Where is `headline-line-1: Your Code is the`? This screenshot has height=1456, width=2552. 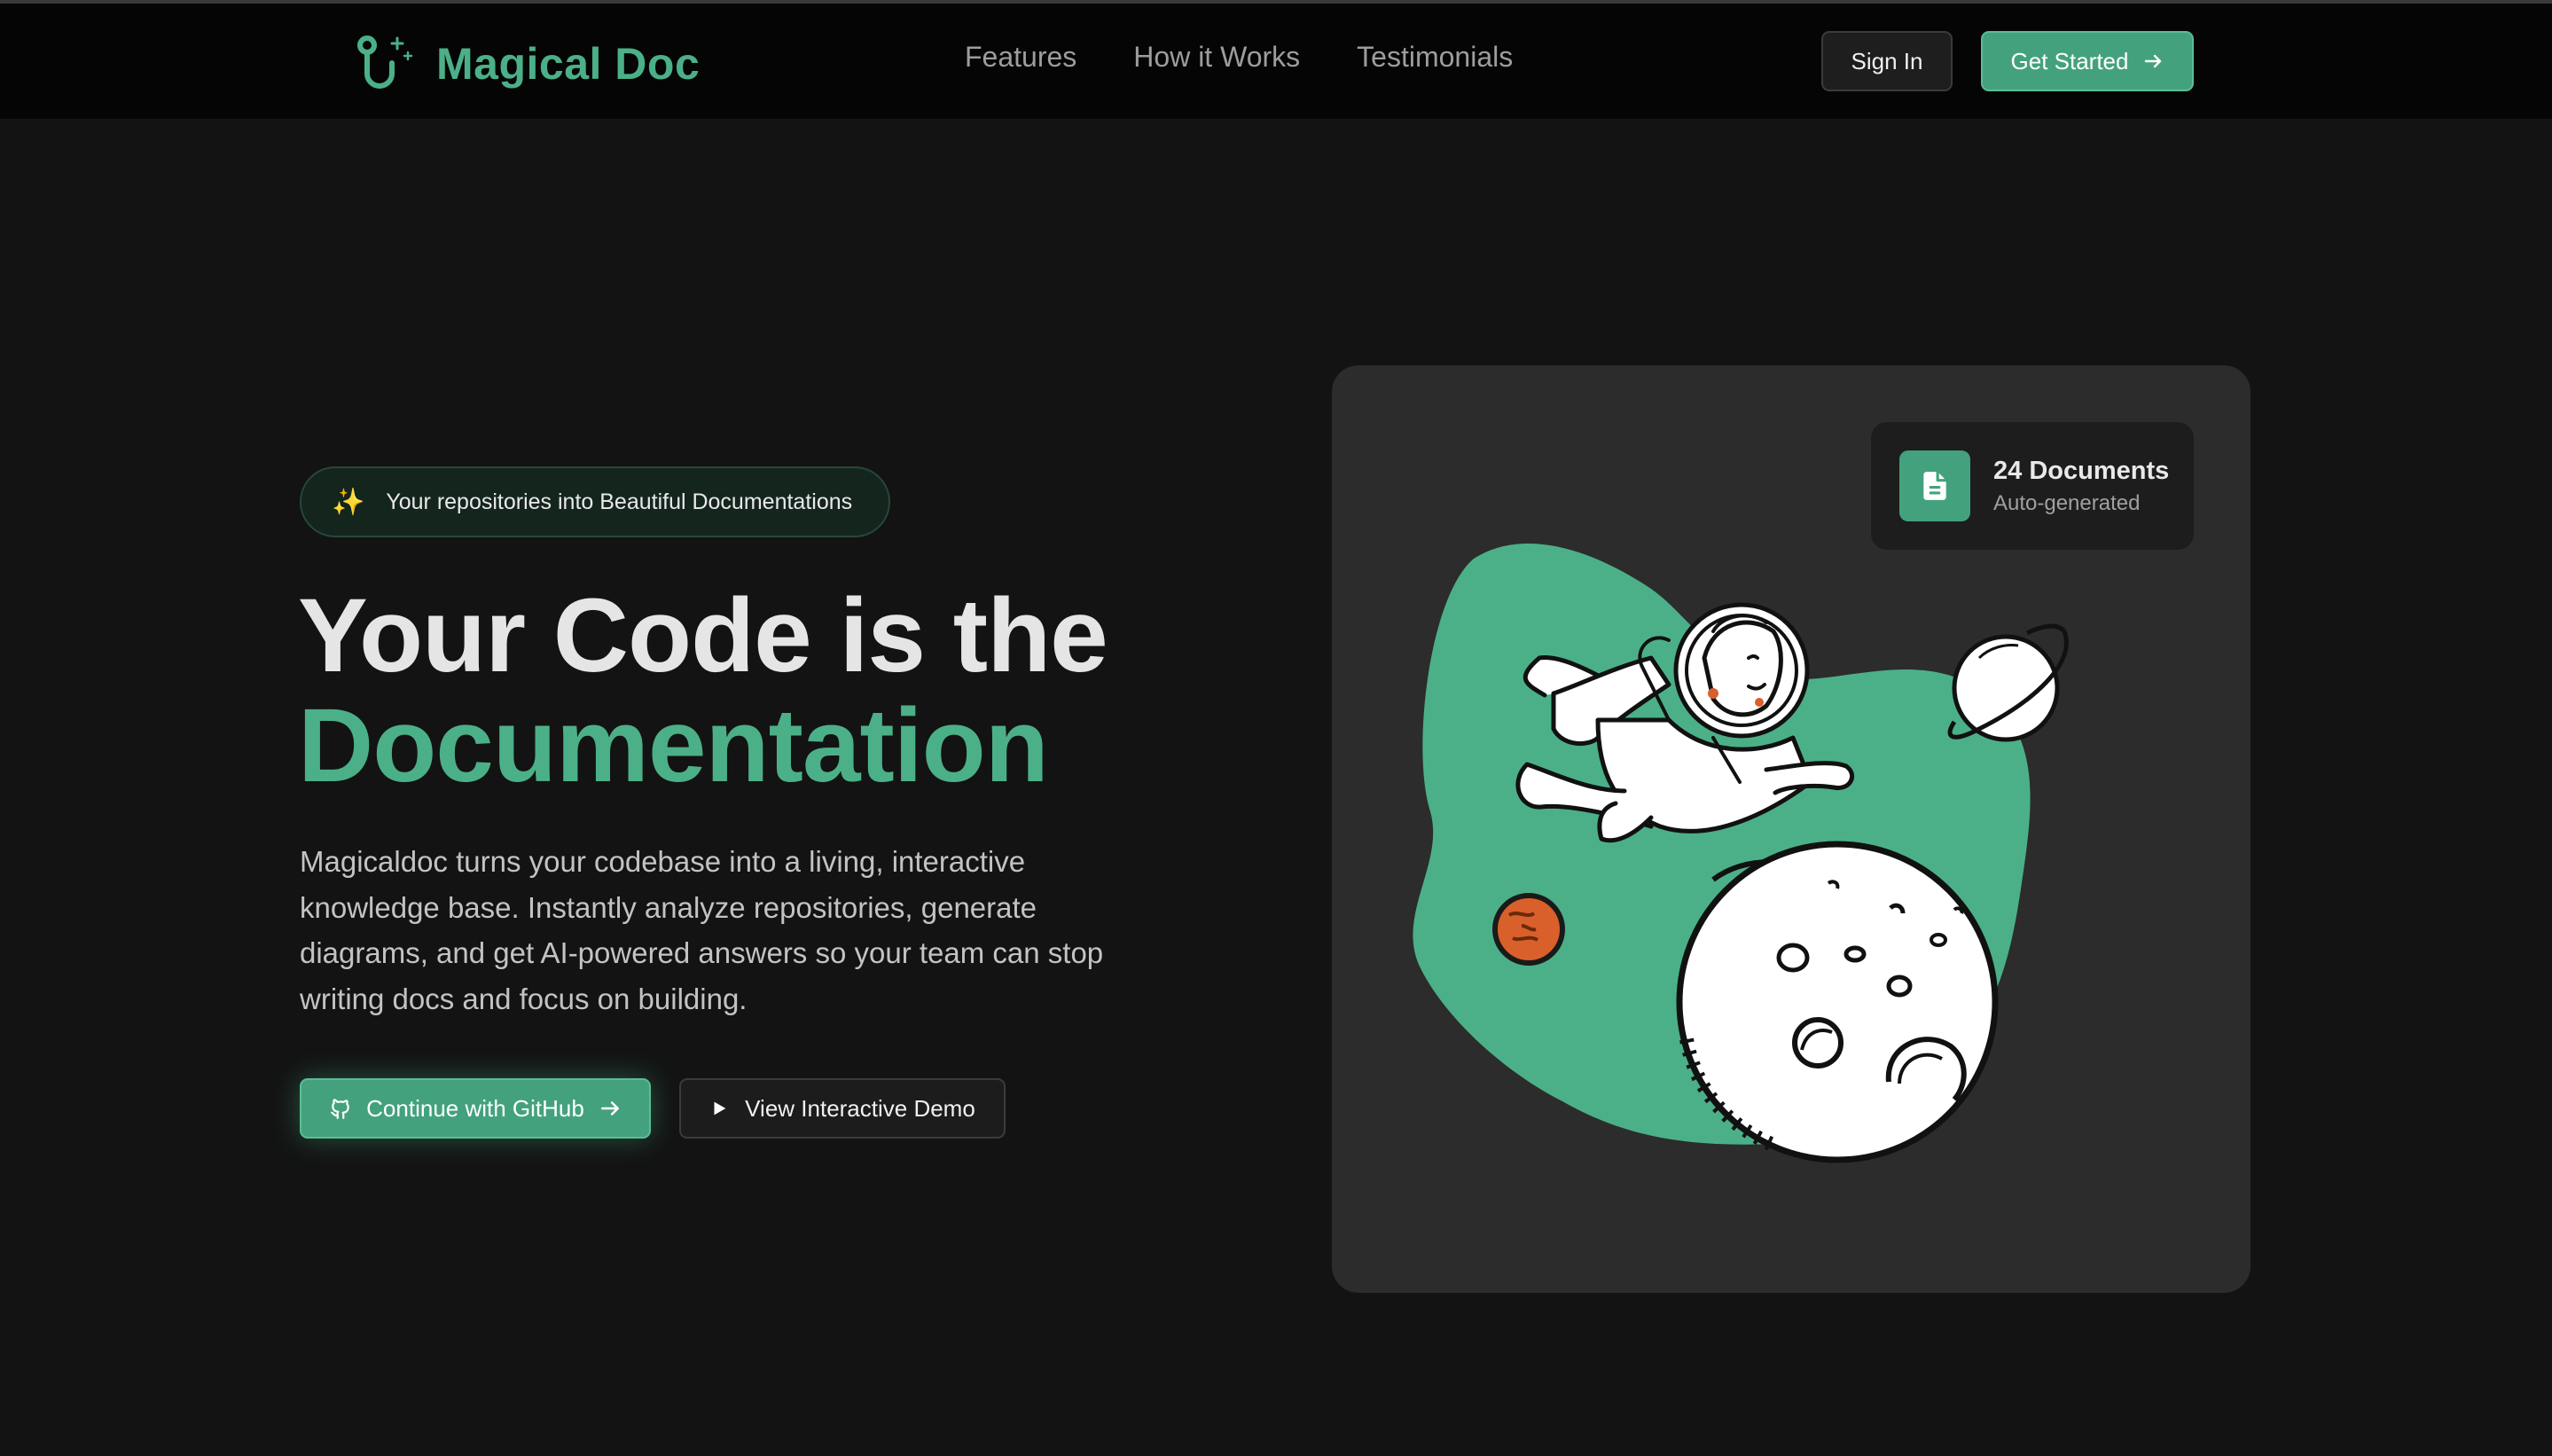
headline-line-1: Your Code is the is located at coordinates (703, 635).